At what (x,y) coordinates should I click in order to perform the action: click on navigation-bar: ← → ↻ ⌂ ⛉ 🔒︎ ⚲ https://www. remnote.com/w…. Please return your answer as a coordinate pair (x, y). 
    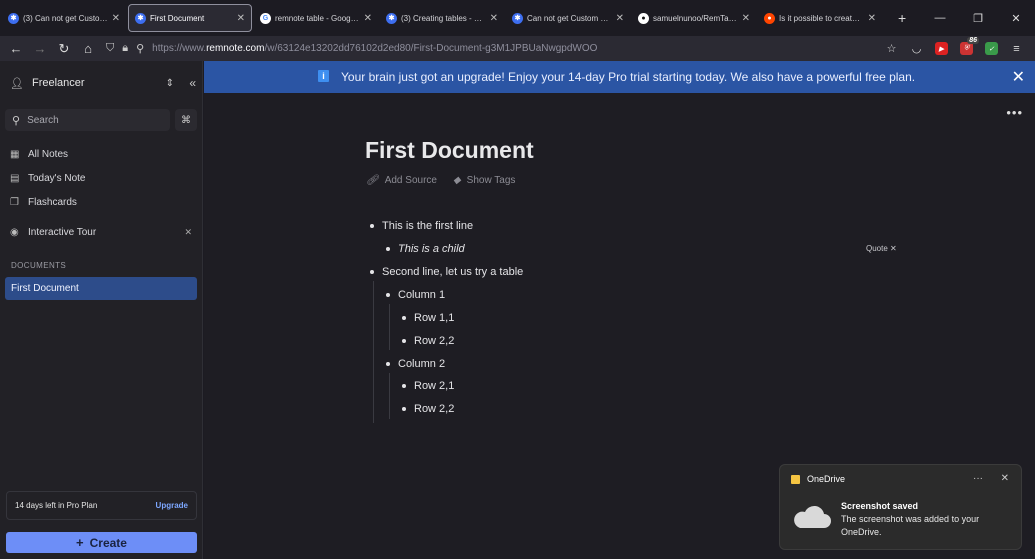
    Looking at the image, I should click on (517, 48).